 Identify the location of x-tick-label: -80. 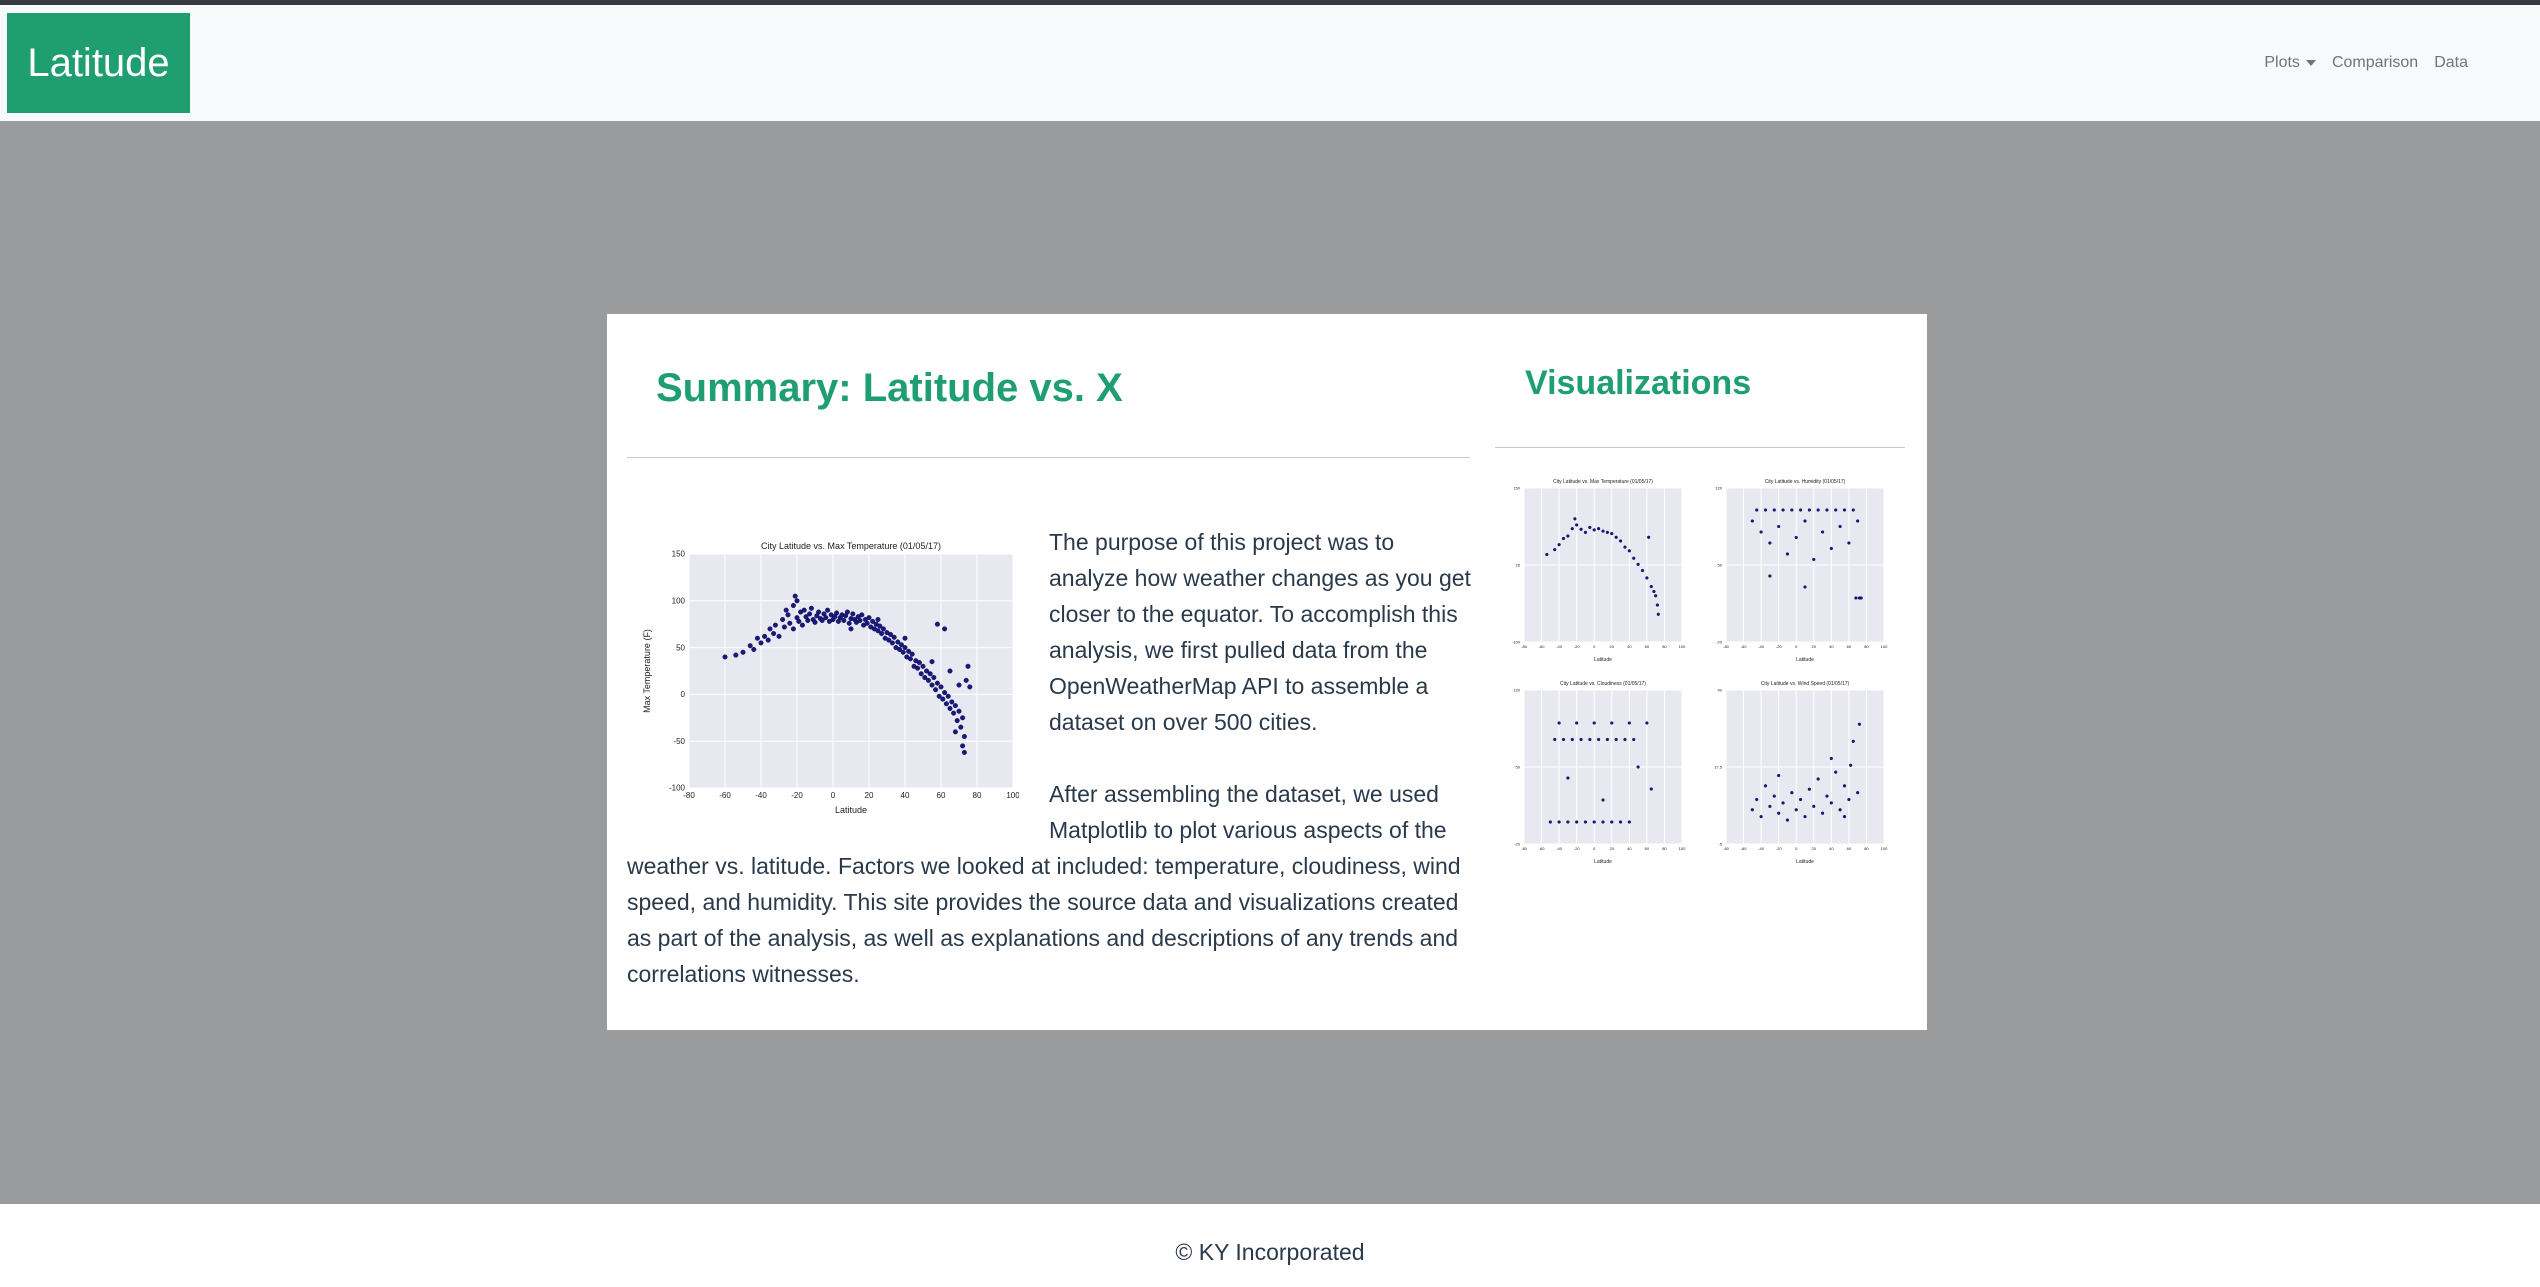
(1726, 848).